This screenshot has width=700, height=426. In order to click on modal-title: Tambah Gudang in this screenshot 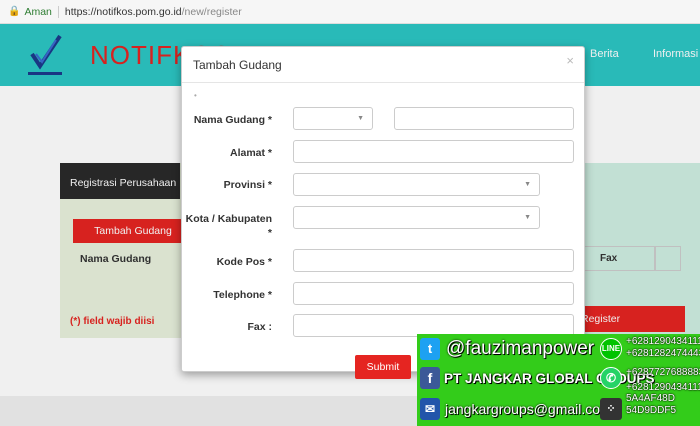, I will do `click(237, 65)`.